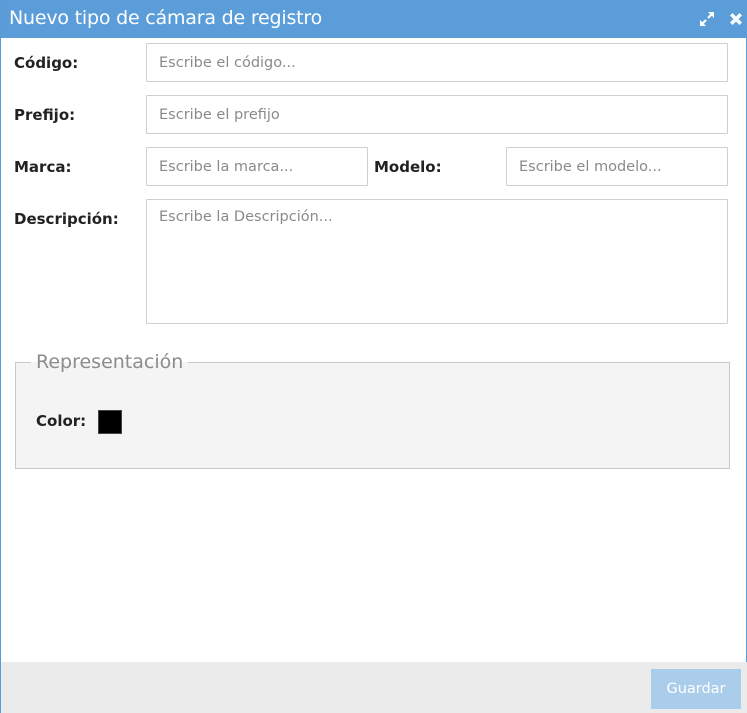 The height and width of the screenshot is (713, 747). Describe the element at coordinates (374, 687) in the screenshot. I see `dialog-footer: Guardar` at that location.